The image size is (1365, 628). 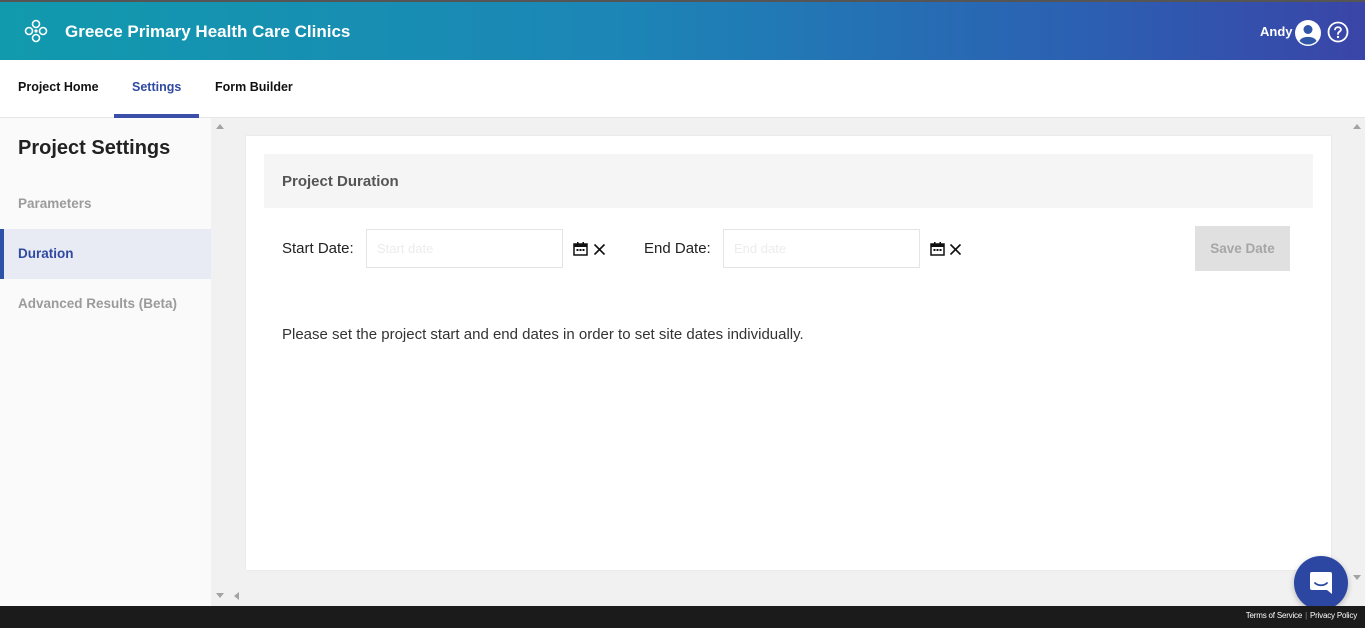 What do you see at coordinates (682, 89) in the screenshot?
I see `top-nav-tabs: Project Home Settings Form Builder` at bounding box center [682, 89].